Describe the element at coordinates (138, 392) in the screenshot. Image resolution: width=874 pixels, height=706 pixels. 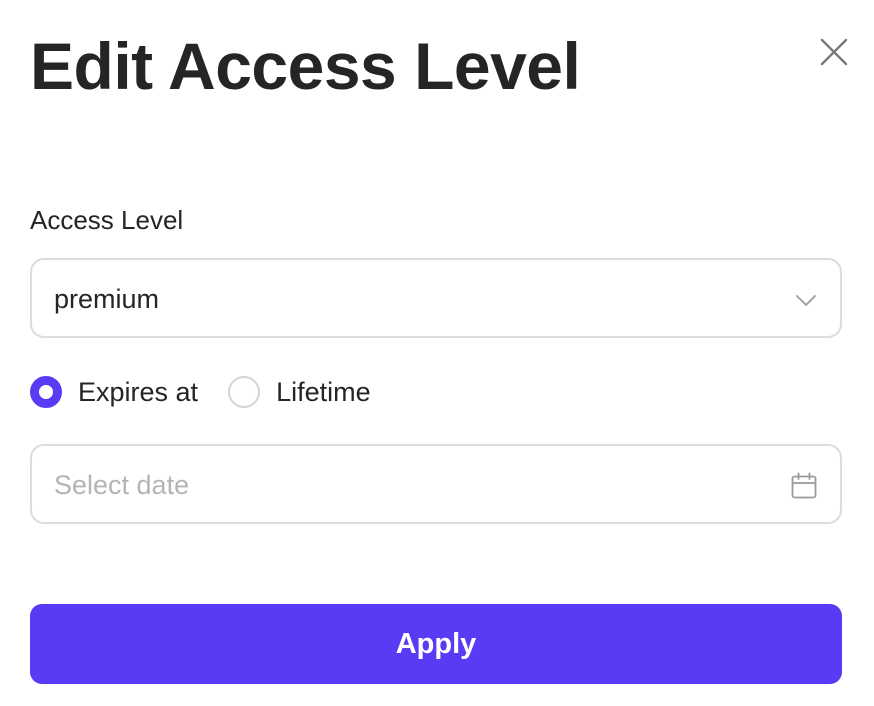
I see `expires-at-label: Expires at` at that location.